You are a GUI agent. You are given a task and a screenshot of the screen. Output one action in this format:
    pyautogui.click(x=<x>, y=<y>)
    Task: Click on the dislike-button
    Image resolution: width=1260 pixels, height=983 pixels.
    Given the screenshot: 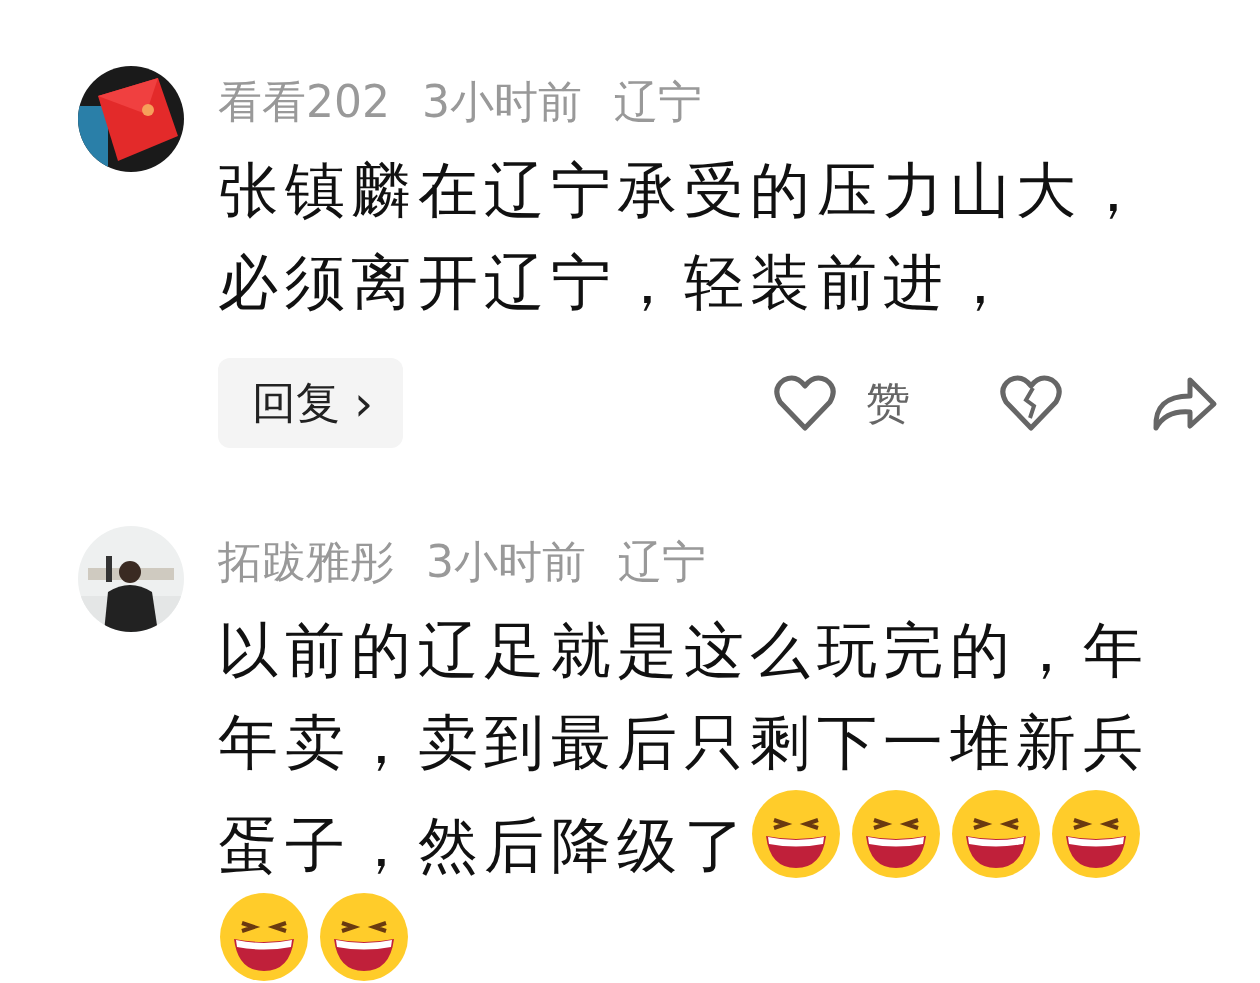 What is the action you would take?
    pyautogui.click(x=1031, y=403)
    